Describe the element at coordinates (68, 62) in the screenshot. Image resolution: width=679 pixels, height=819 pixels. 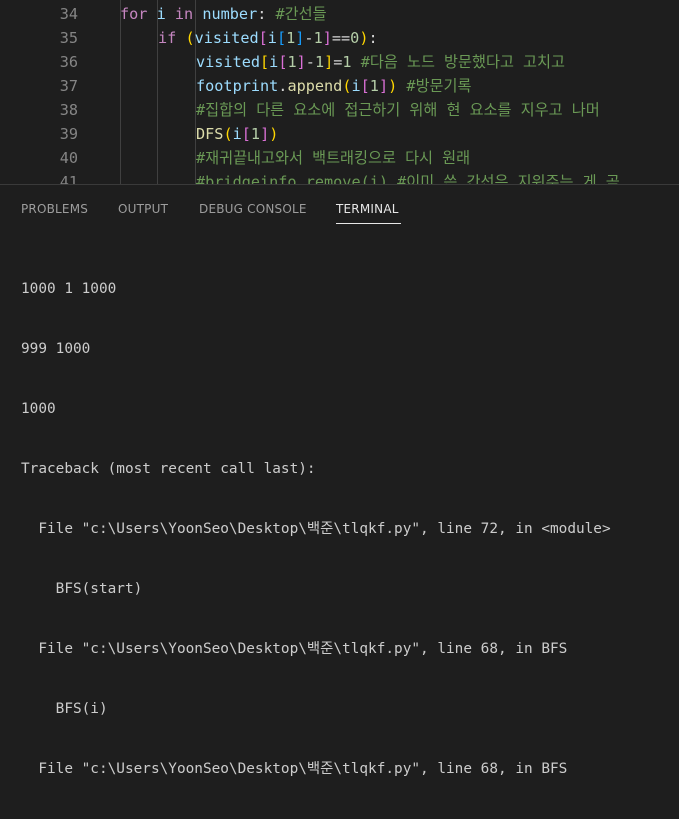
I see `line-number: 36` at that location.